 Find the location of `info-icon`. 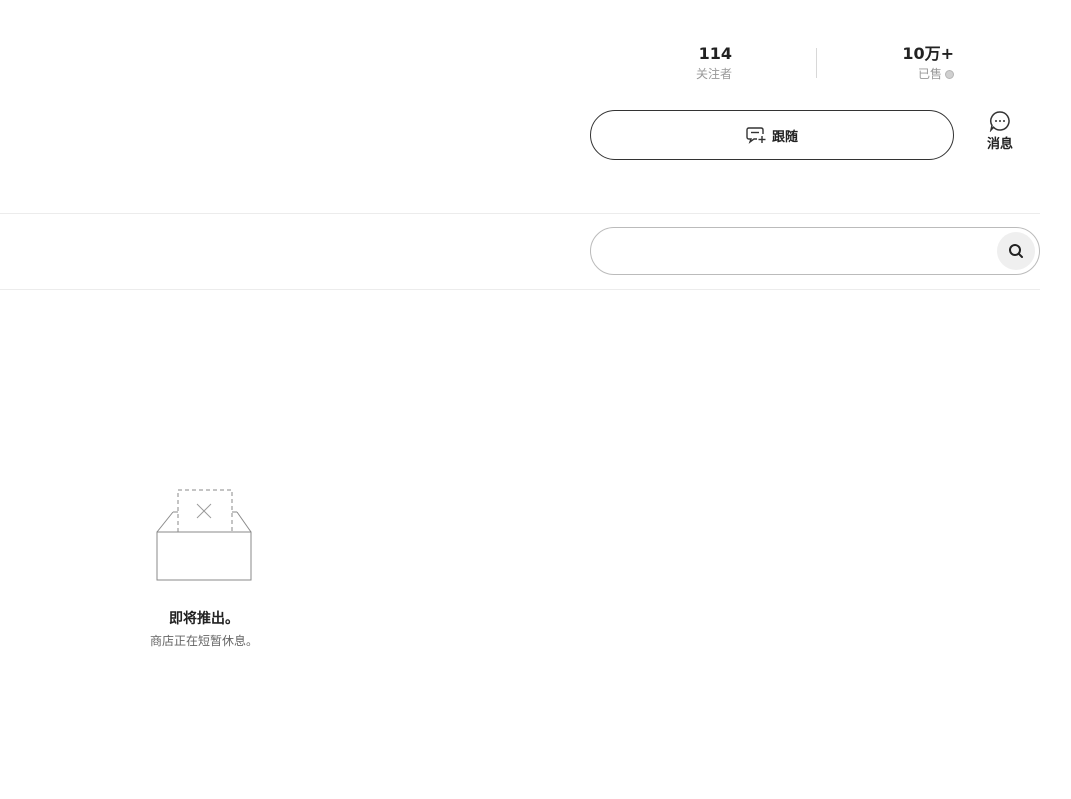

info-icon is located at coordinates (949, 74).